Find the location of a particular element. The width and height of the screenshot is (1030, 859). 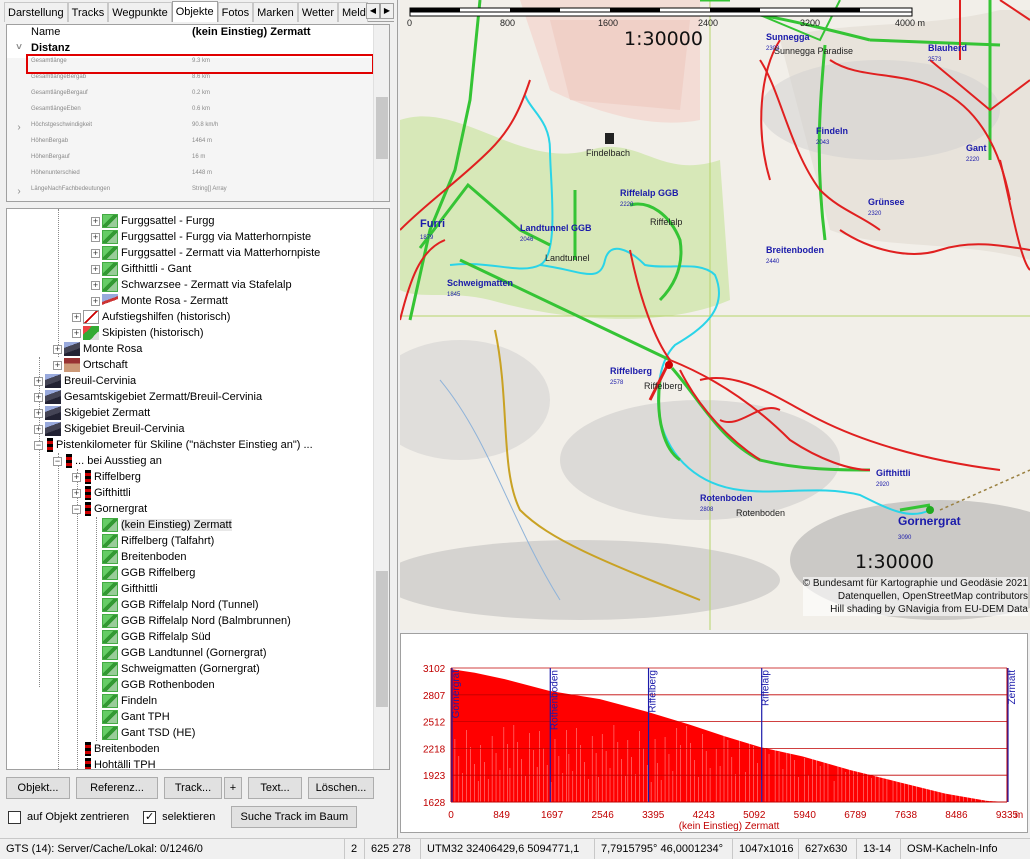

prop-row: Höhenunterschied 1448 m is located at coordinates (192, 178).